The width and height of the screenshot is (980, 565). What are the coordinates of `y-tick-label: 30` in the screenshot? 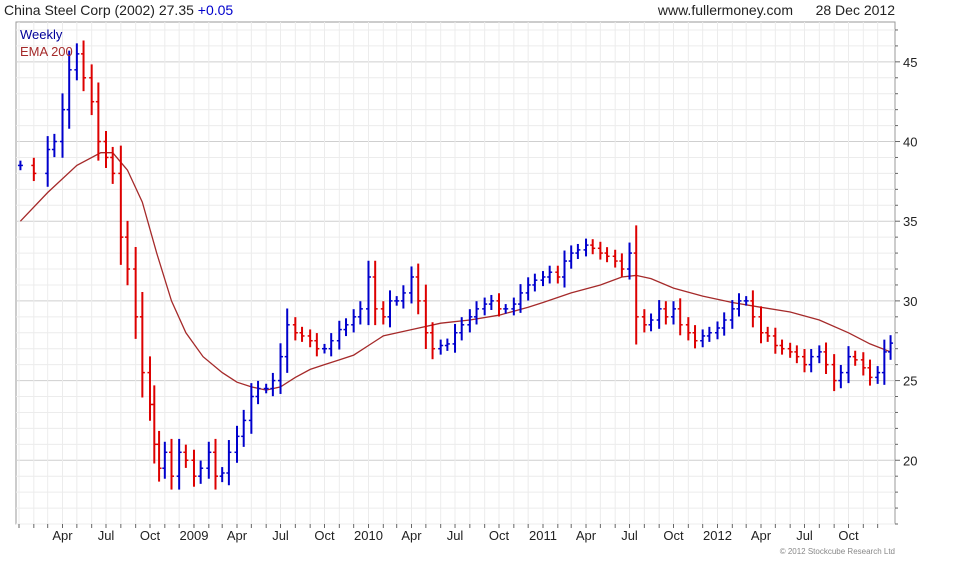 It's located at (910, 301).